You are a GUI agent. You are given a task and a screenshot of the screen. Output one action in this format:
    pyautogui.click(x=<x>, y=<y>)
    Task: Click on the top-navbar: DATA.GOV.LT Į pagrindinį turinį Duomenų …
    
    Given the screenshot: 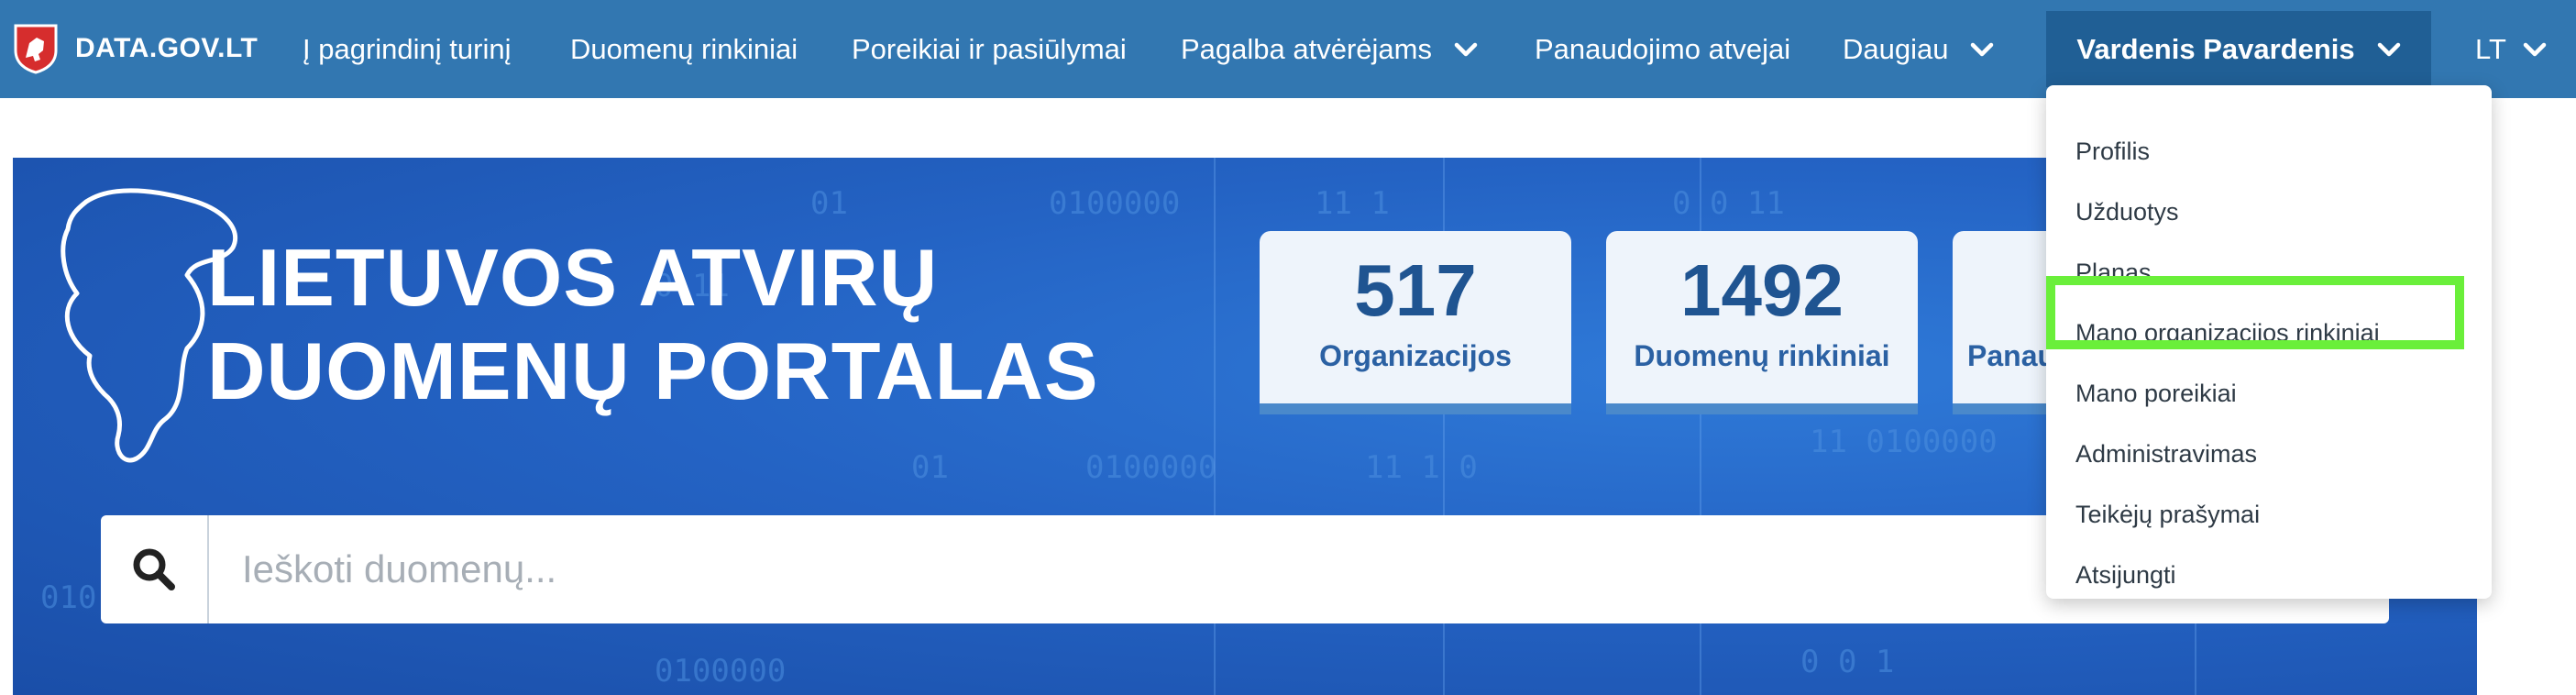 What is the action you would take?
    pyautogui.click(x=1288, y=49)
    